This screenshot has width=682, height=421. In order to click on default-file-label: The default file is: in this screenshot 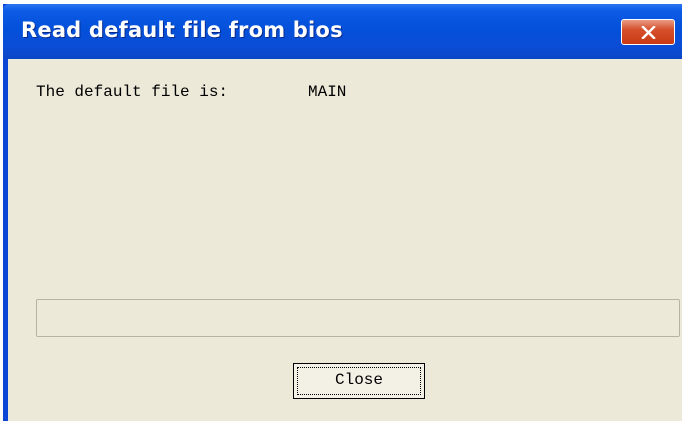, I will do `click(132, 92)`.